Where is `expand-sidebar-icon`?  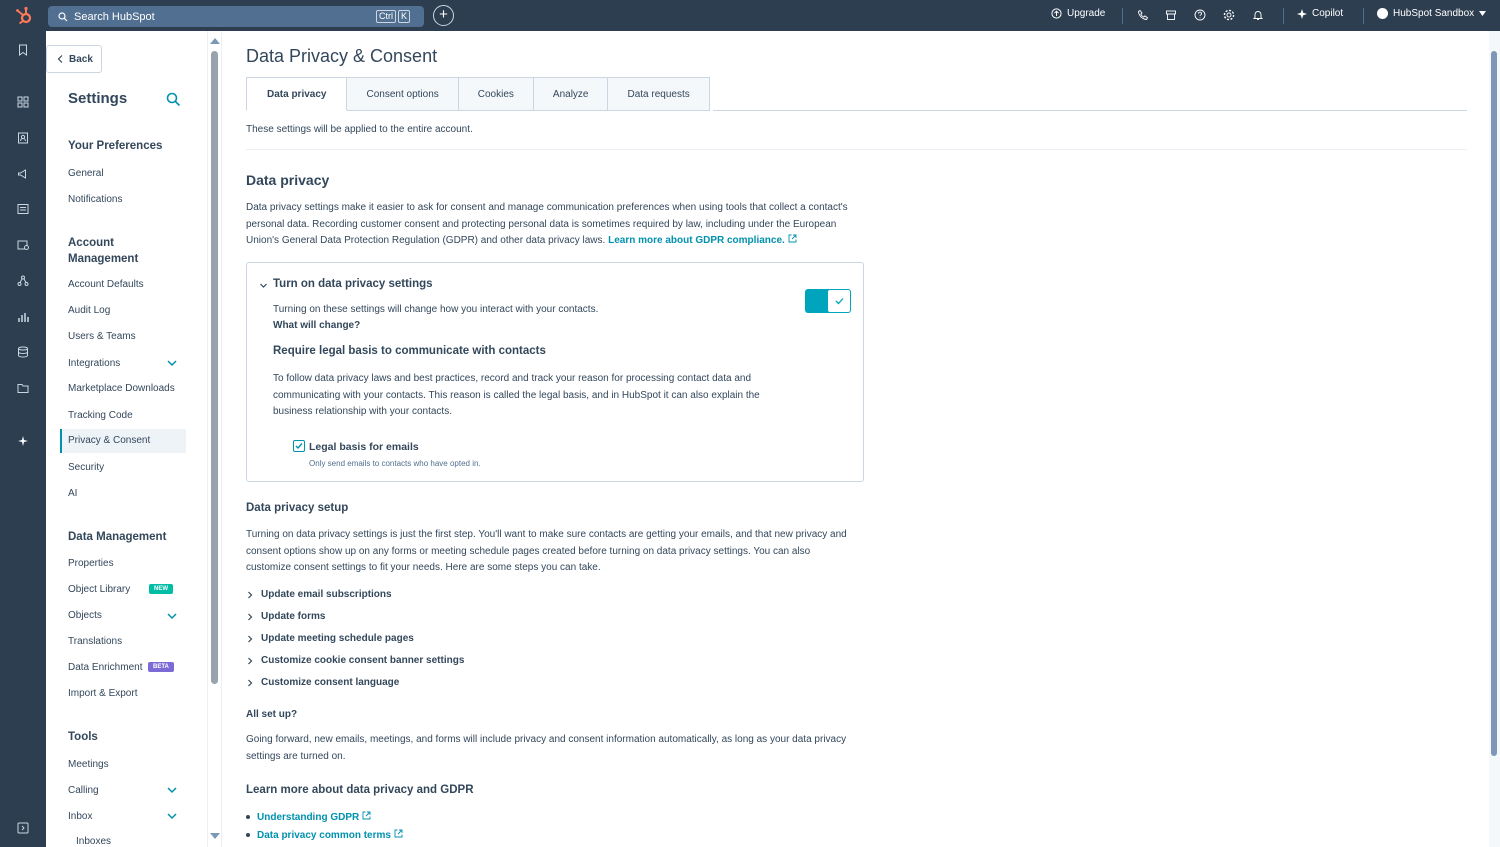
expand-sidebar-icon is located at coordinates (23, 828).